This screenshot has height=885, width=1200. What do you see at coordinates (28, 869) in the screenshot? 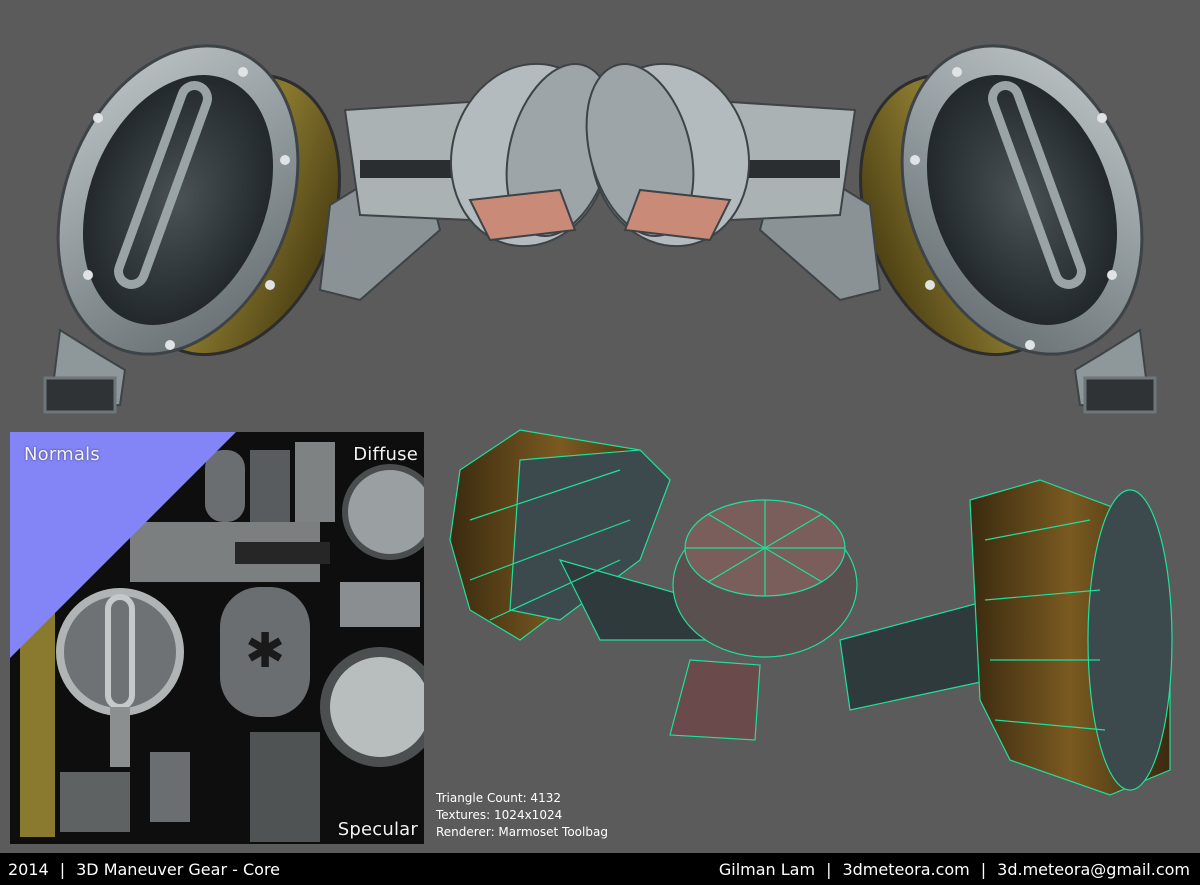
I see `footer-year: 2014` at bounding box center [28, 869].